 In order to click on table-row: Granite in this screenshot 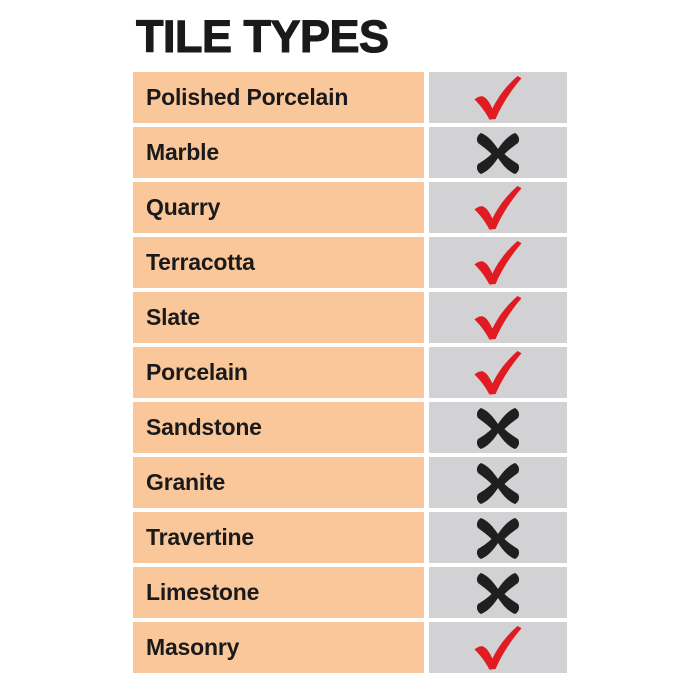, I will do `click(350, 482)`.